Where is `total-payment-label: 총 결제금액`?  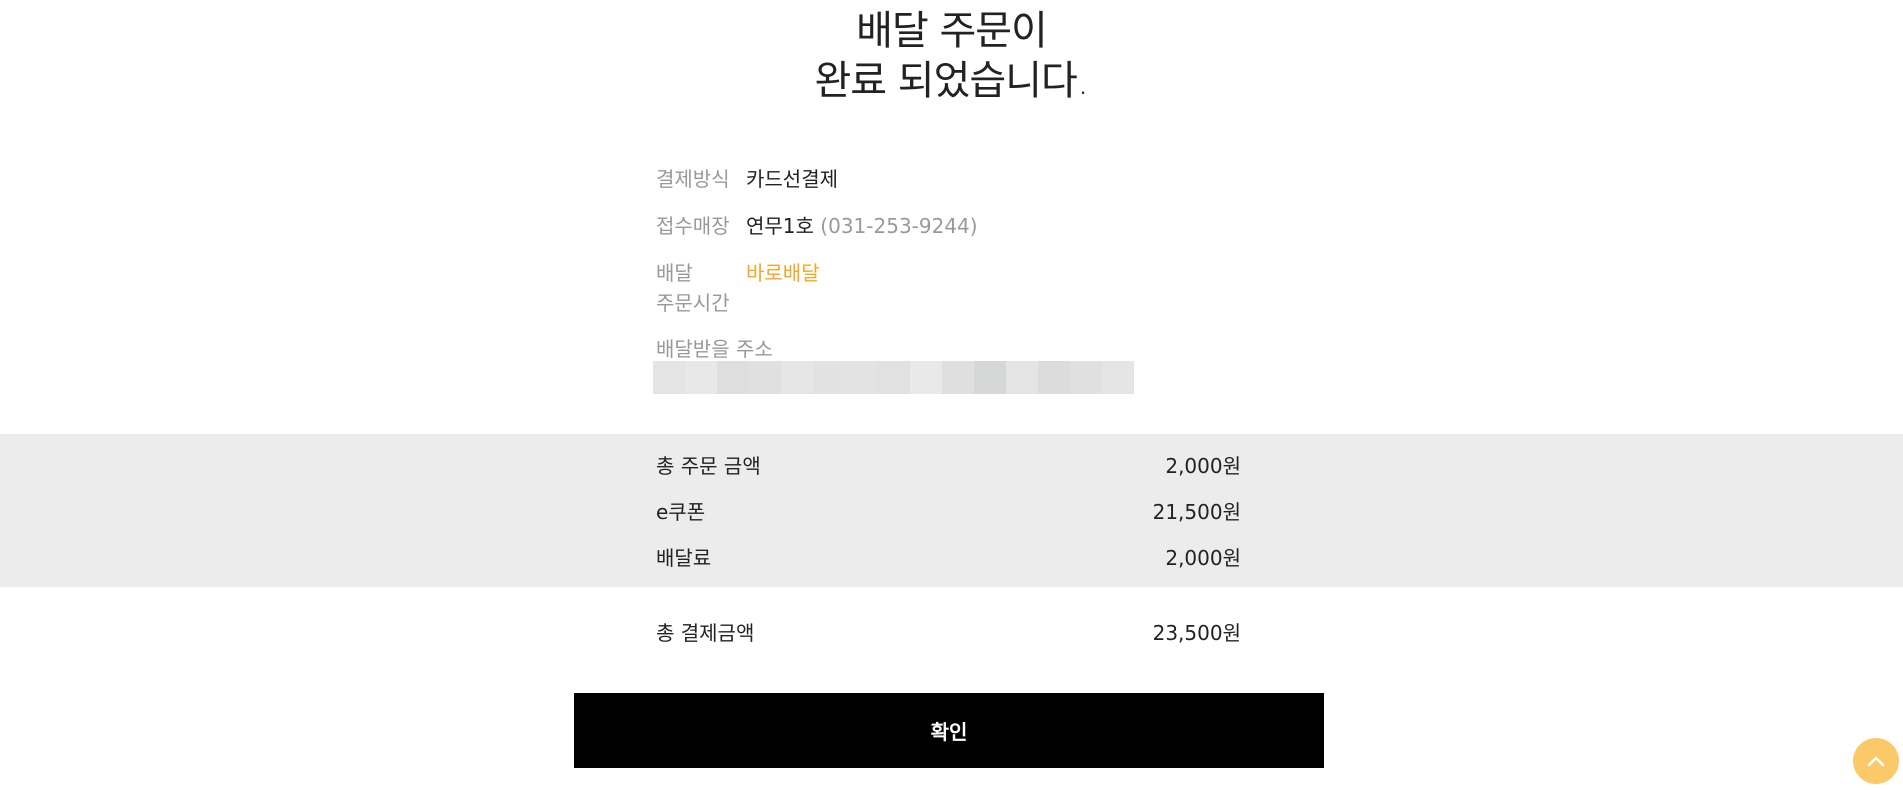 total-payment-label: 총 결제금액 is located at coordinates (705, 633).